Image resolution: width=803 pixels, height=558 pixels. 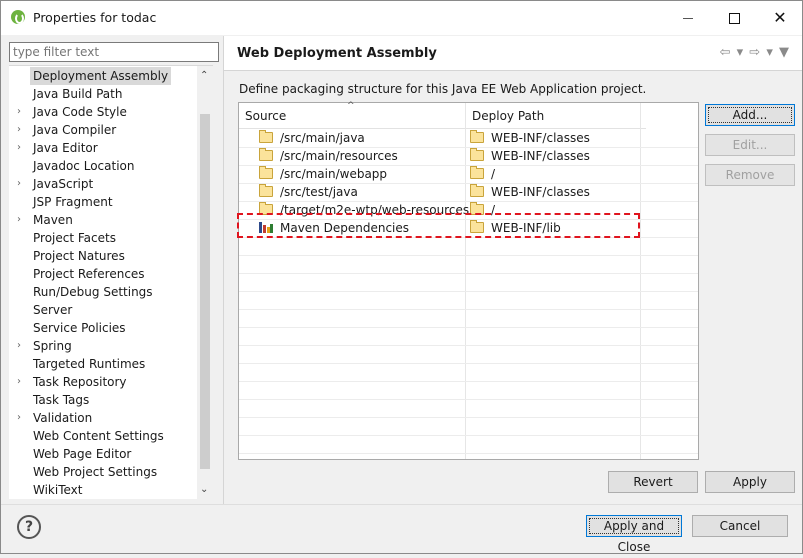 I want to click on nav-item-project-natures: Project Natures, so click(x=103, y=256).